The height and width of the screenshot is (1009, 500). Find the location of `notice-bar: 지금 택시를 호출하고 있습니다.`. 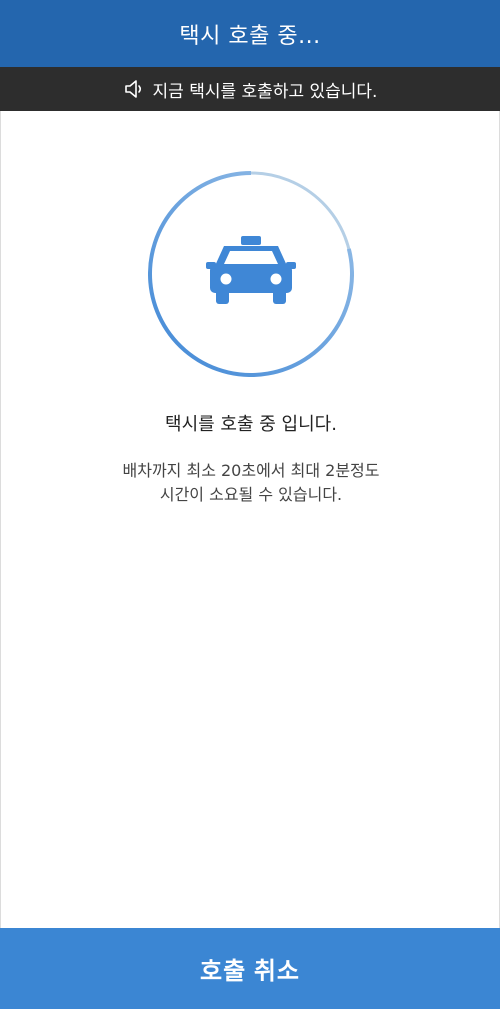

notice-bar: 지금 택시를 호출하고 있습니다. is located at coordinates (250, 89).